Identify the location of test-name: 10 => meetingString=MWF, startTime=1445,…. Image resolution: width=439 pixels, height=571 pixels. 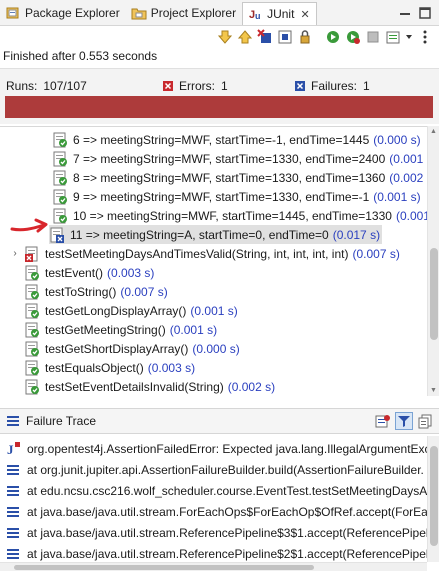
(232, 215).